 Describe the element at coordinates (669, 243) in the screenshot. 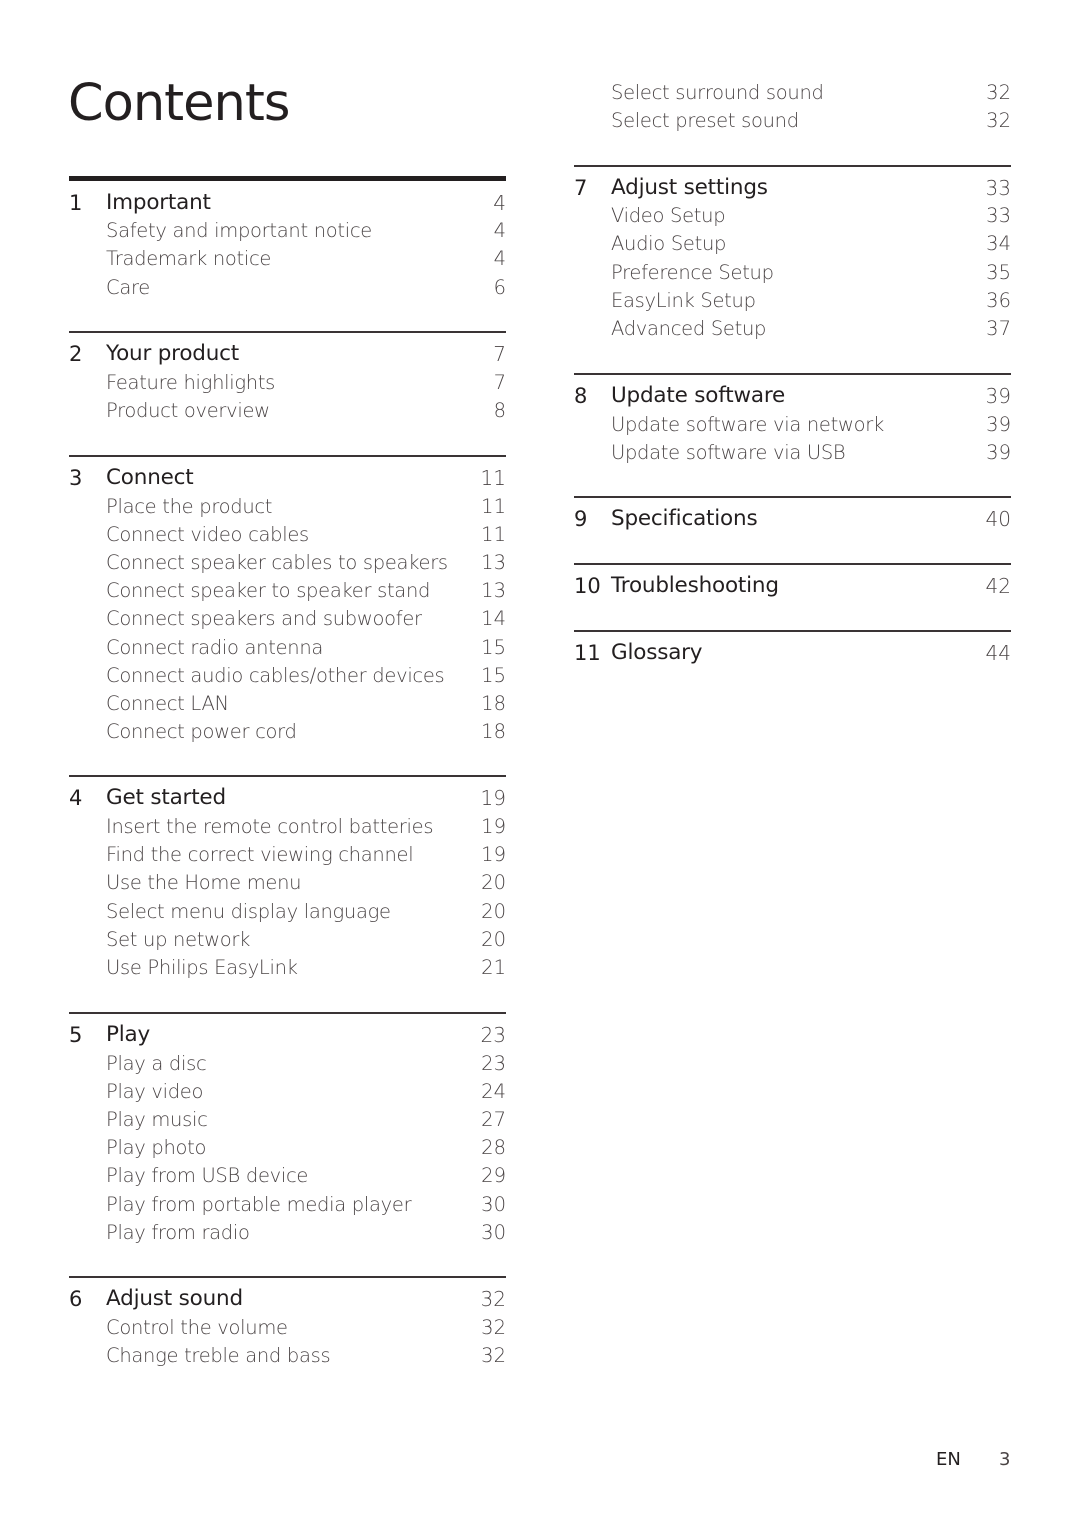

I see `item-label: Audio Setup` at that location.